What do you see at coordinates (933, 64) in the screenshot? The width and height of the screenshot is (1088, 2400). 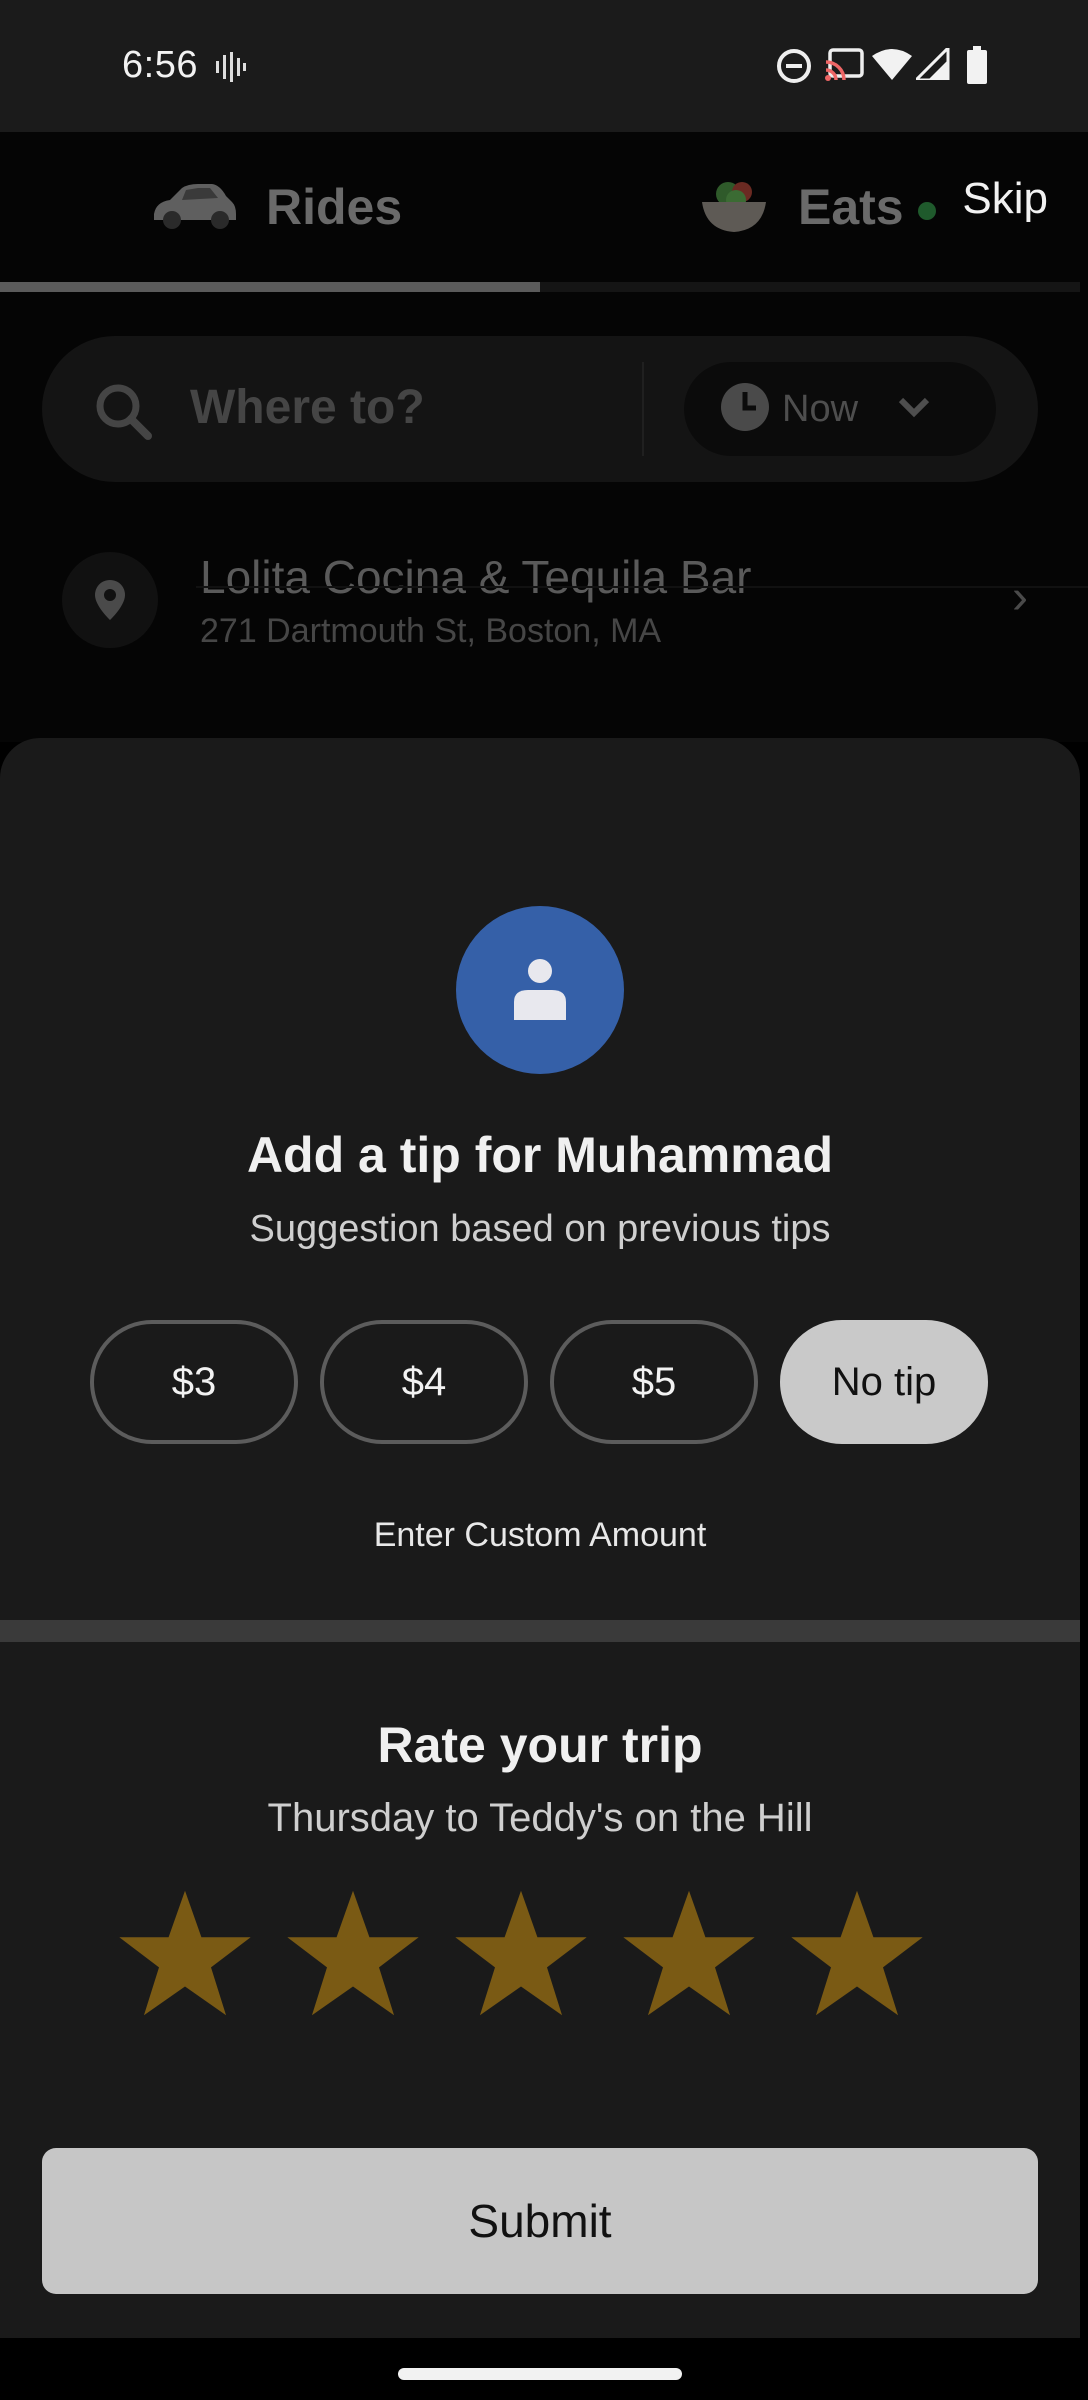 I see `signal-icon` at bounding box center [933, 64].